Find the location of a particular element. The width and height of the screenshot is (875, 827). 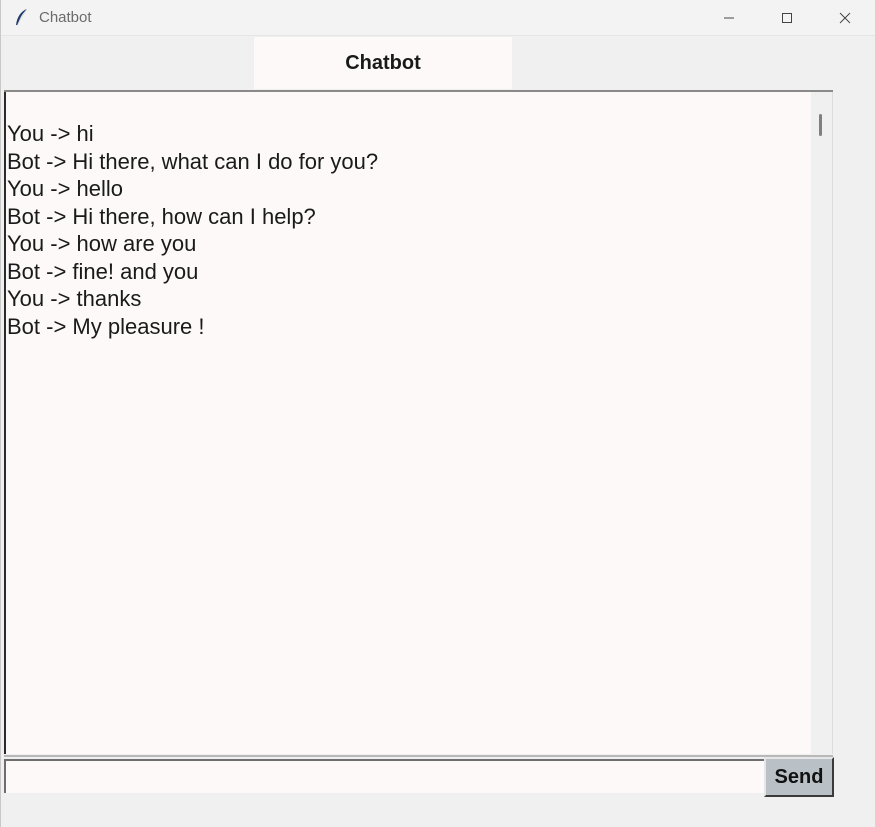

chat-message: Bot -> My pleasure ! is located at coordinates (106, 326).